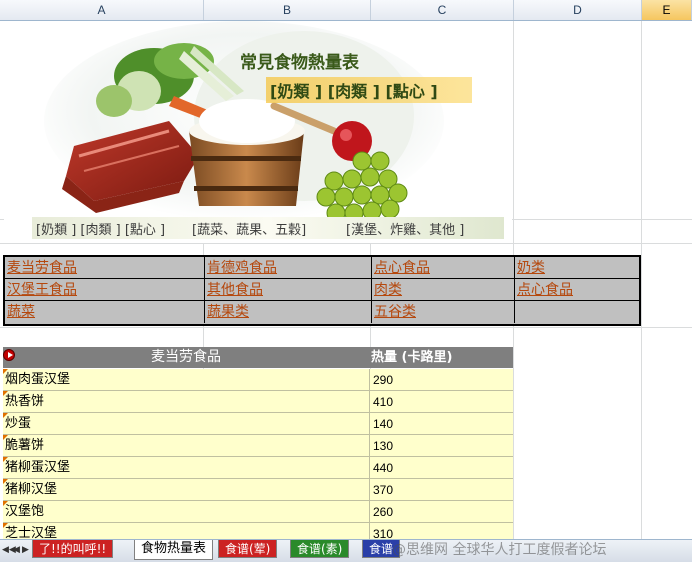  Describe the element at coordinates (383, 402) in the screenshot. I see `calorie-value: 410` at that location.